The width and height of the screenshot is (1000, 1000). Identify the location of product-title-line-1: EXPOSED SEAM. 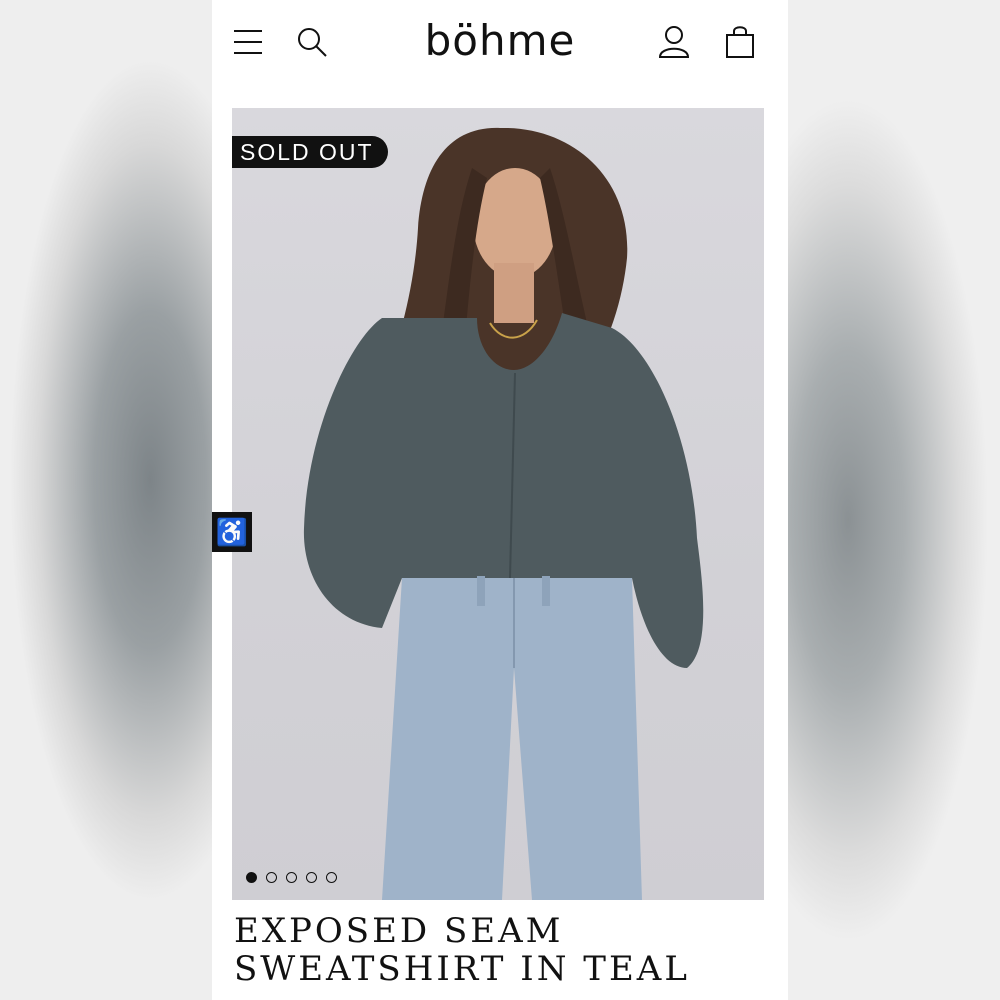
(399, 931).